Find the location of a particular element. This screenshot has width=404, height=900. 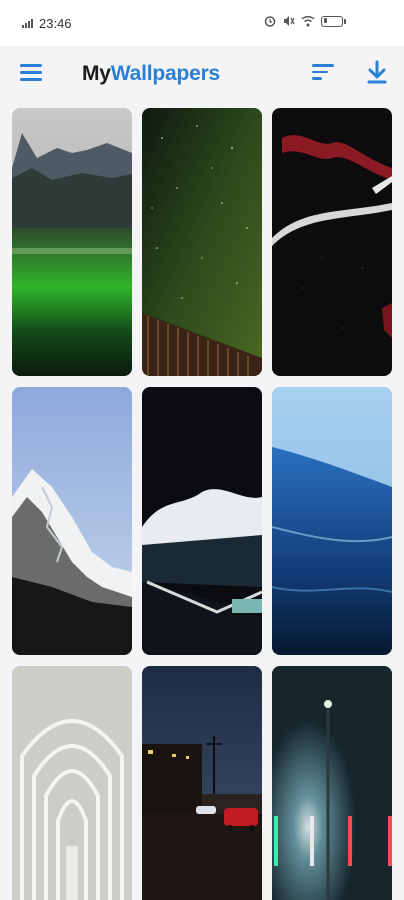

battery-tip is located at coordinates (345, 21).